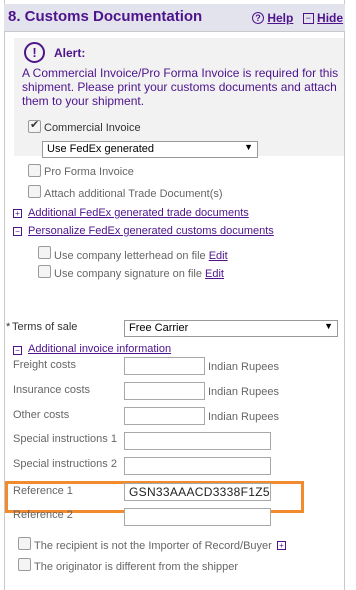 This screenshot has height=590, width=356. Describe the element at coordinates (65, 464) in the screenshot. I see `special-instructions-2-label: Special instructions 2` at that location.